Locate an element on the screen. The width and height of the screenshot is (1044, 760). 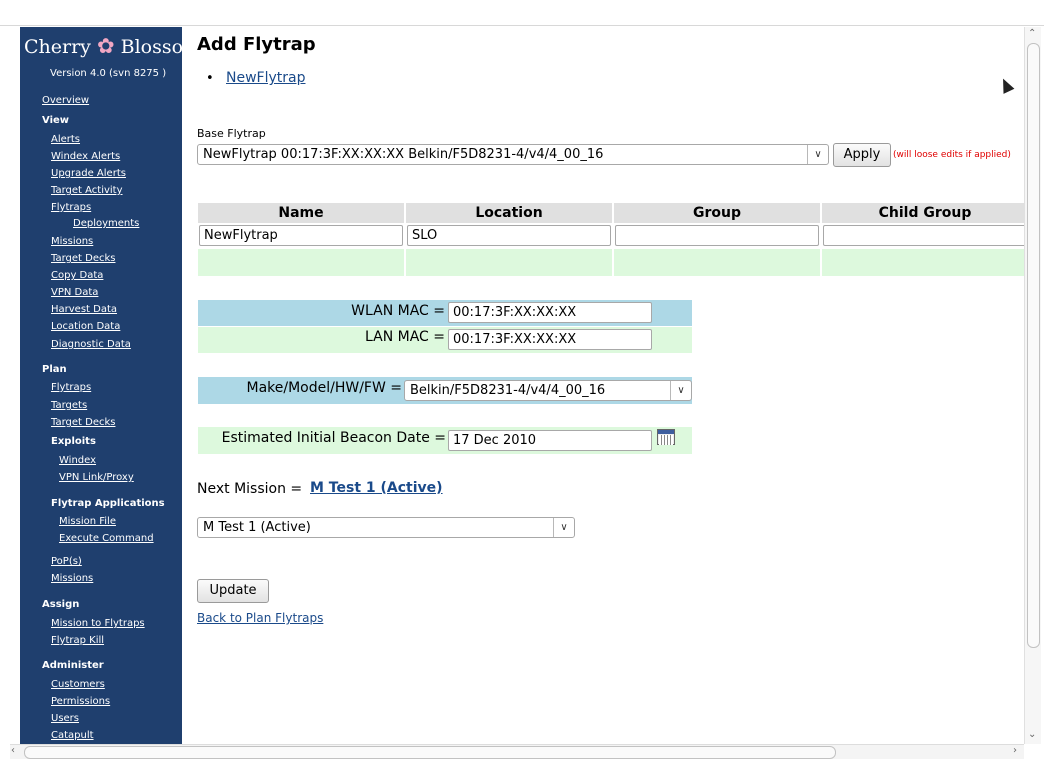
version-label: Version 4.0 (svn 8275 ) is located at coordinates (108, 73).